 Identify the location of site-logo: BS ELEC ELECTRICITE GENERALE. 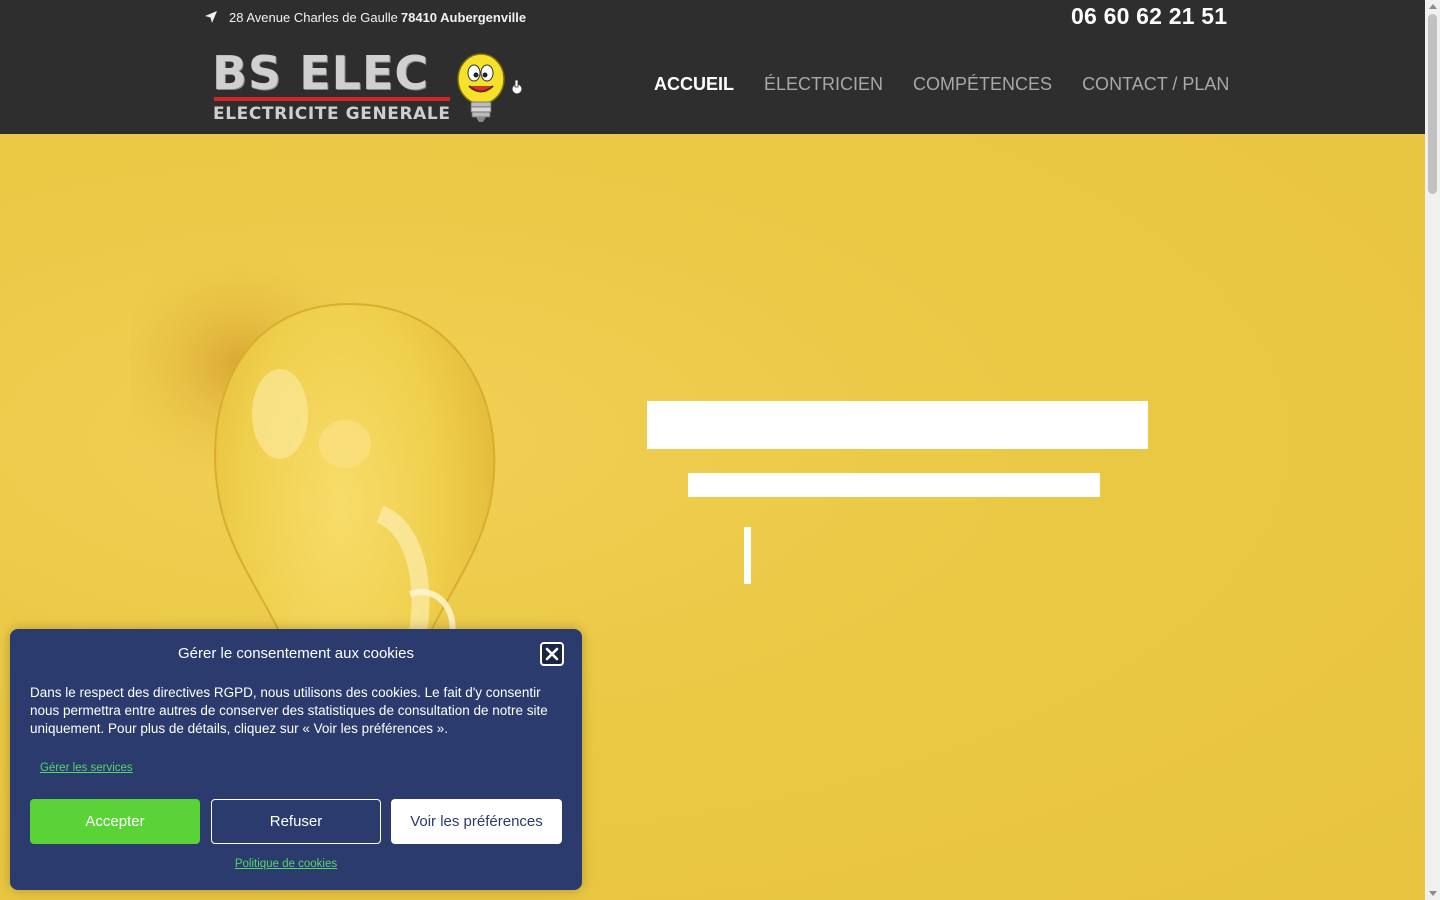
(369, 88).